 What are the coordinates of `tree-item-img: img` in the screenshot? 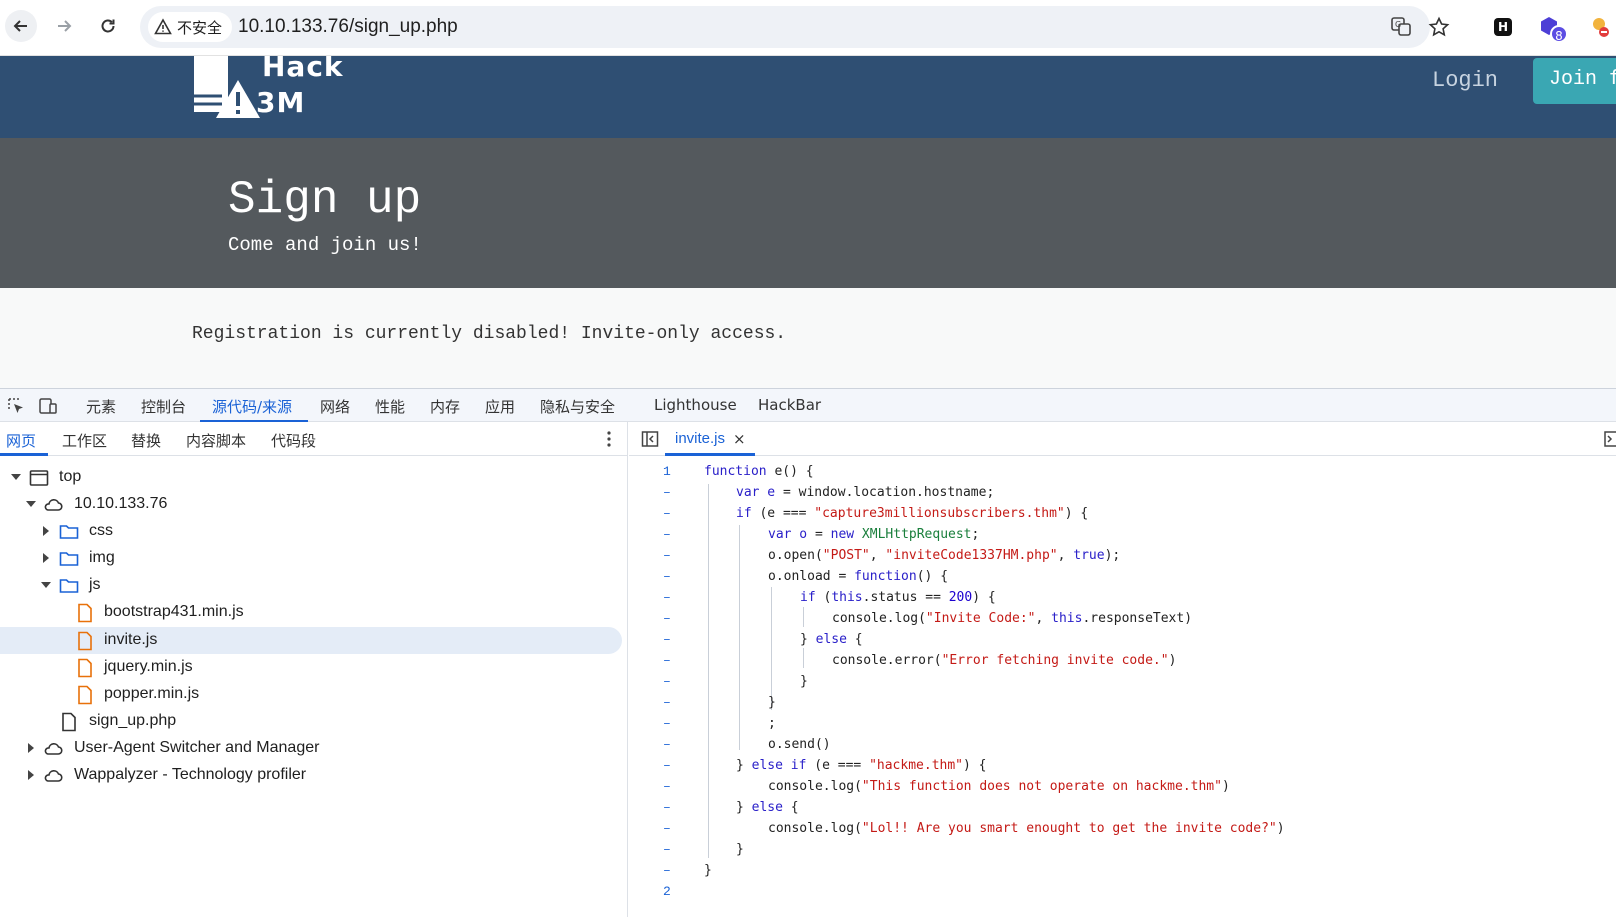 It's located at (311, 558).